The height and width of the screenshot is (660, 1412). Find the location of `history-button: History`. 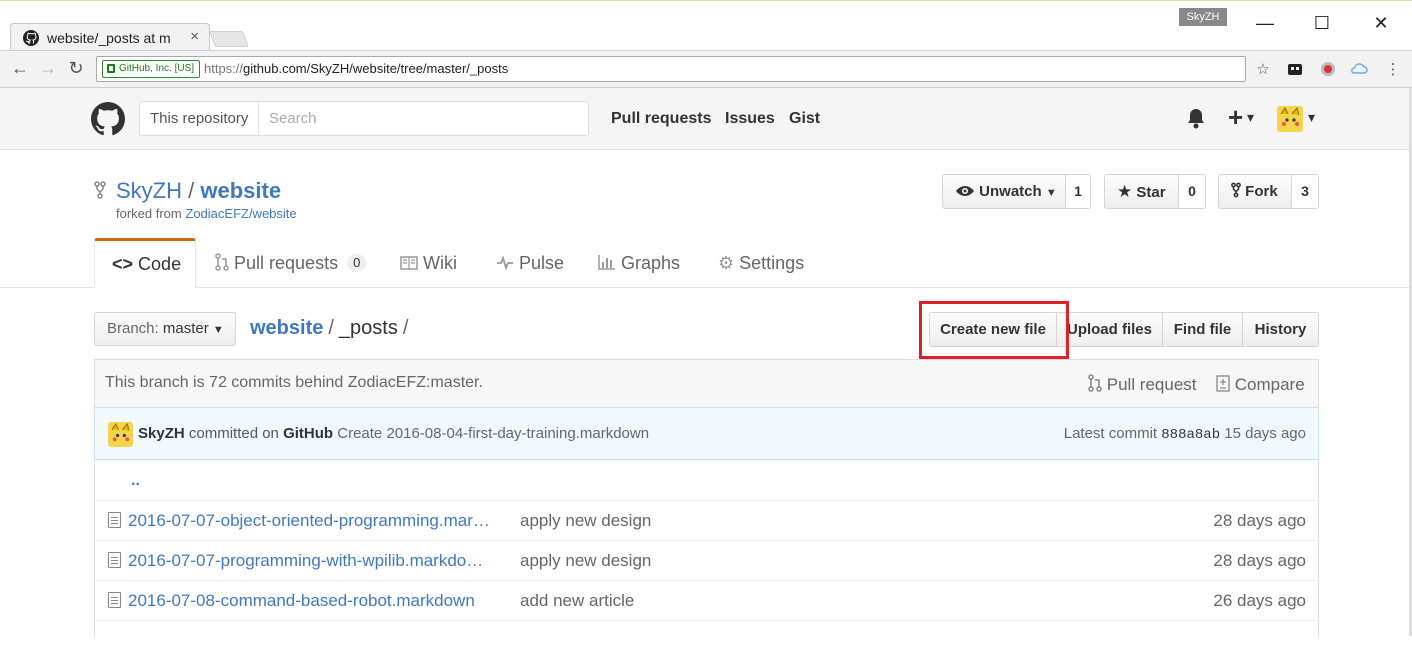

history-button: History is located at coordinates (1281, 329).